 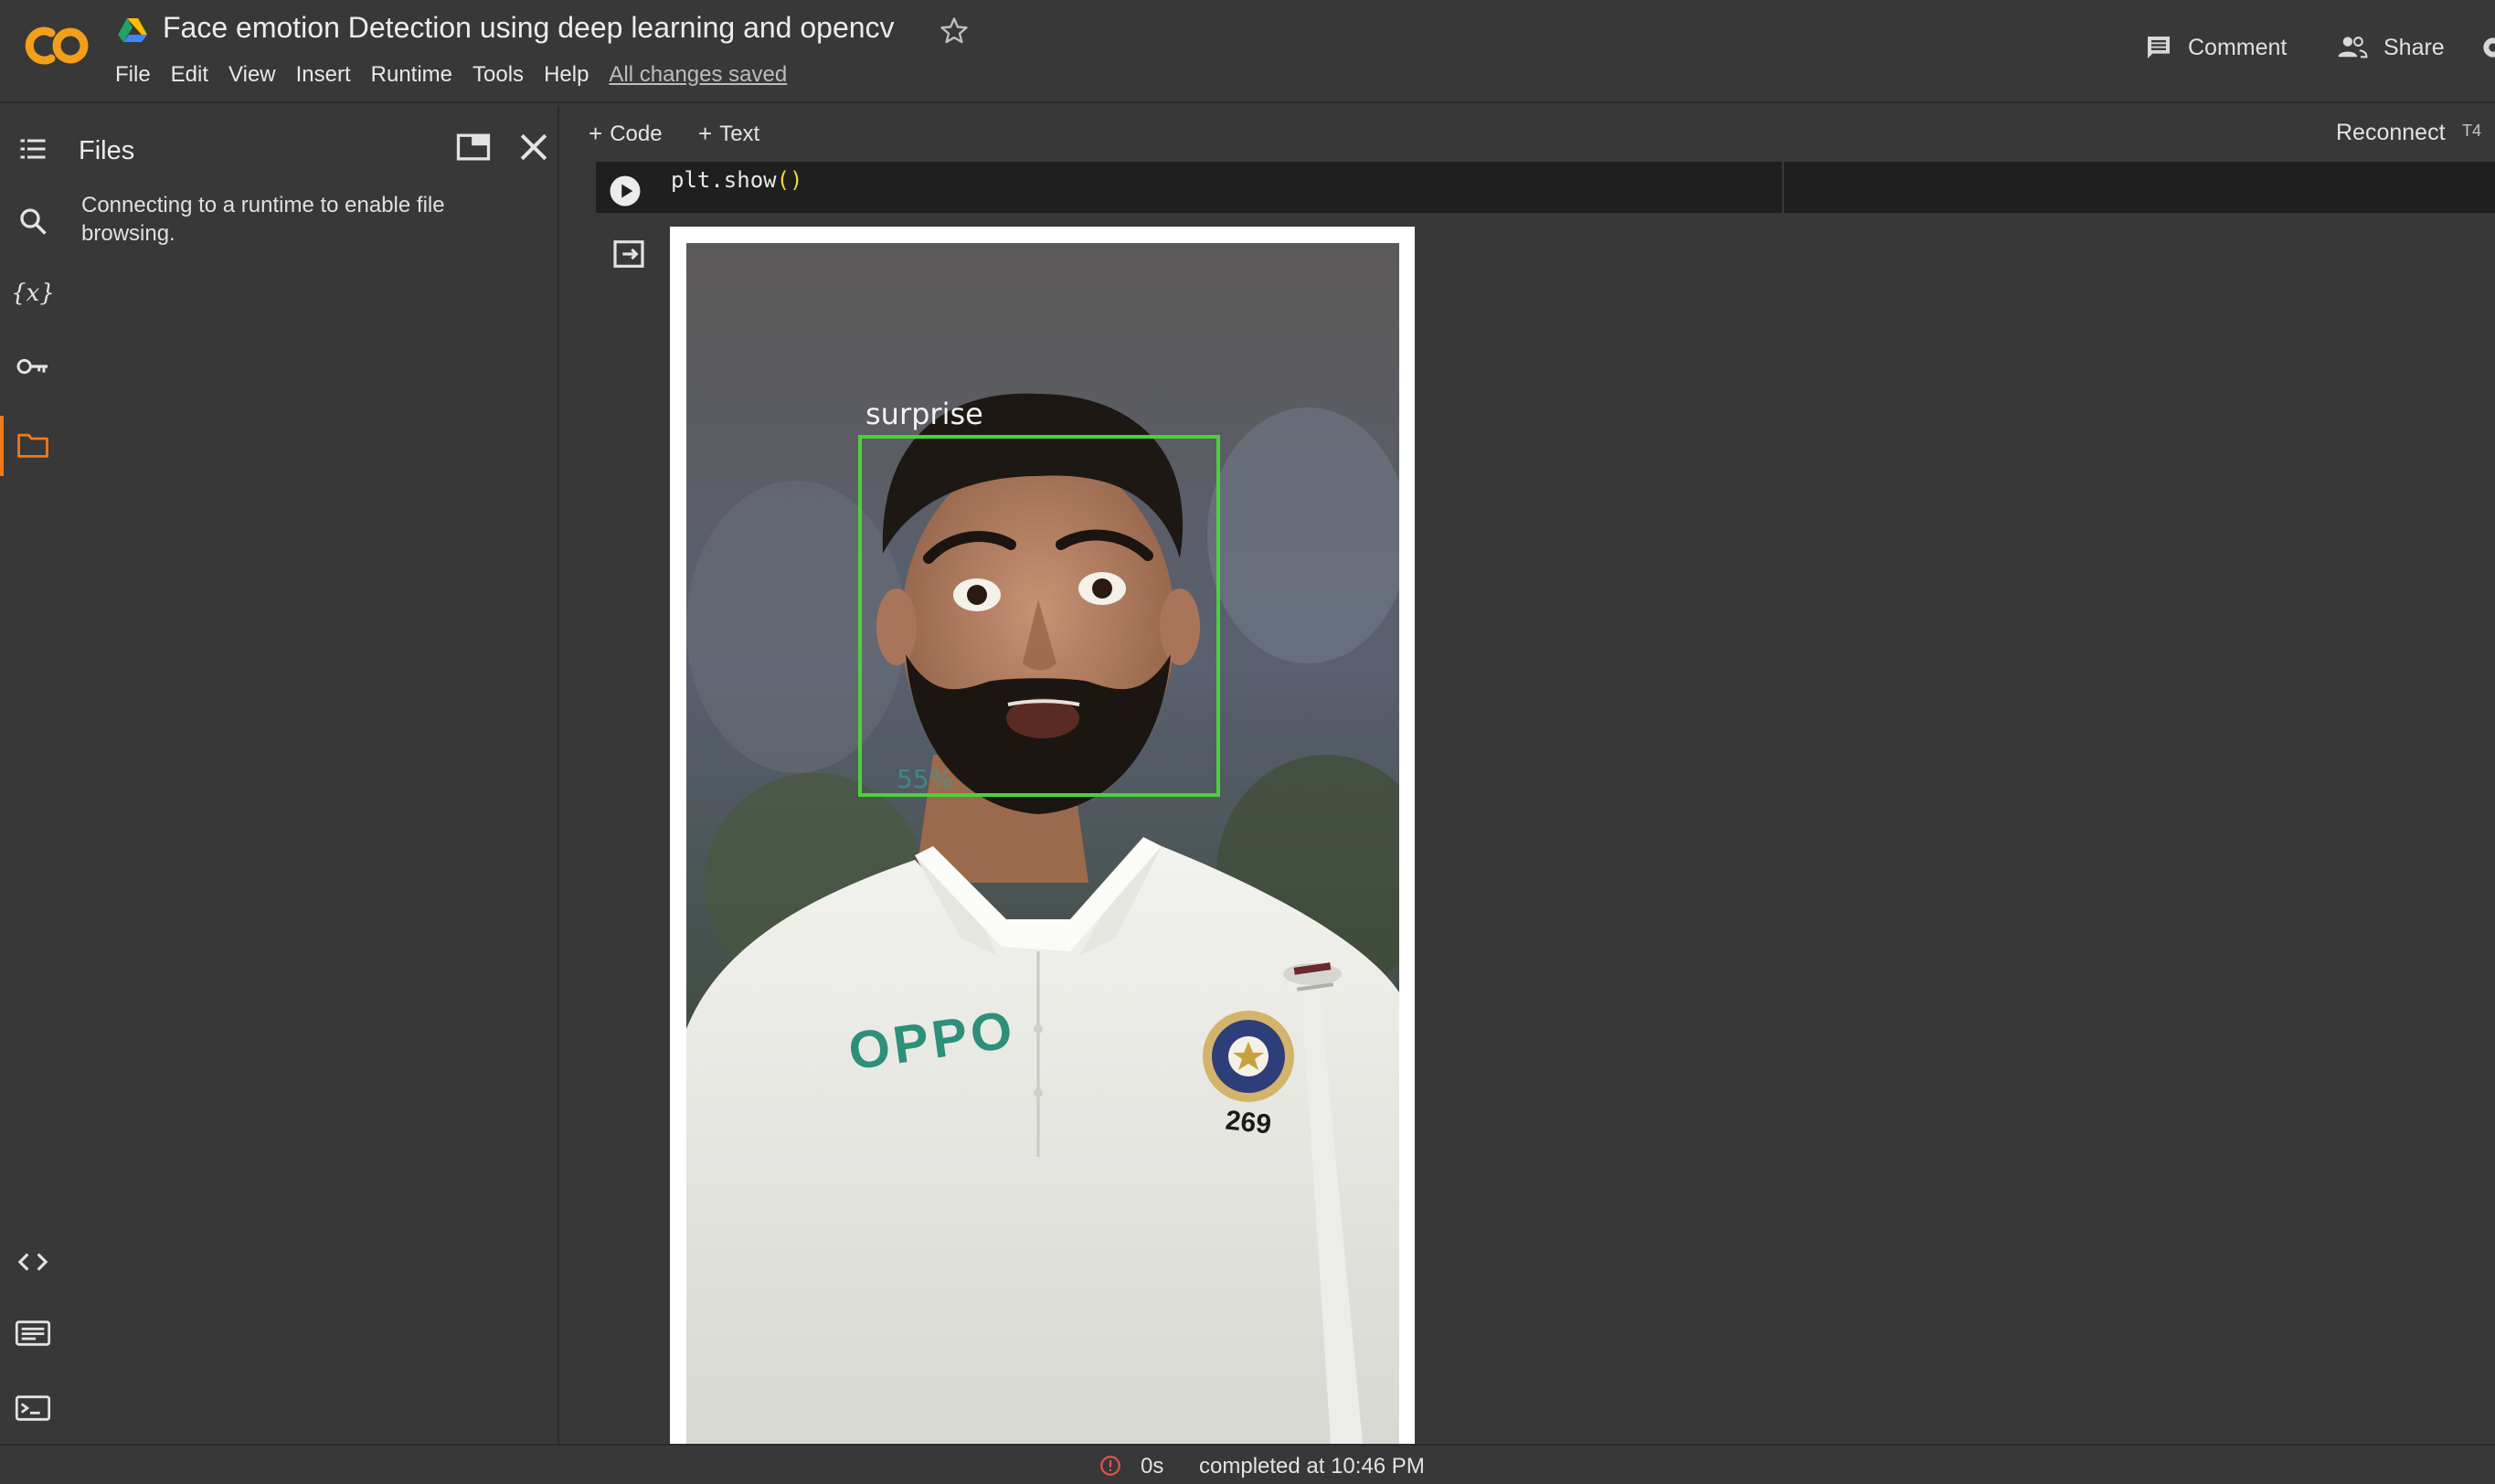 What do you see at coordinates (1528, 133) in the screenshot?
I see `notebook-toolbar: + Code + Text Reconnect T4` at bounding box center [1528, 133].